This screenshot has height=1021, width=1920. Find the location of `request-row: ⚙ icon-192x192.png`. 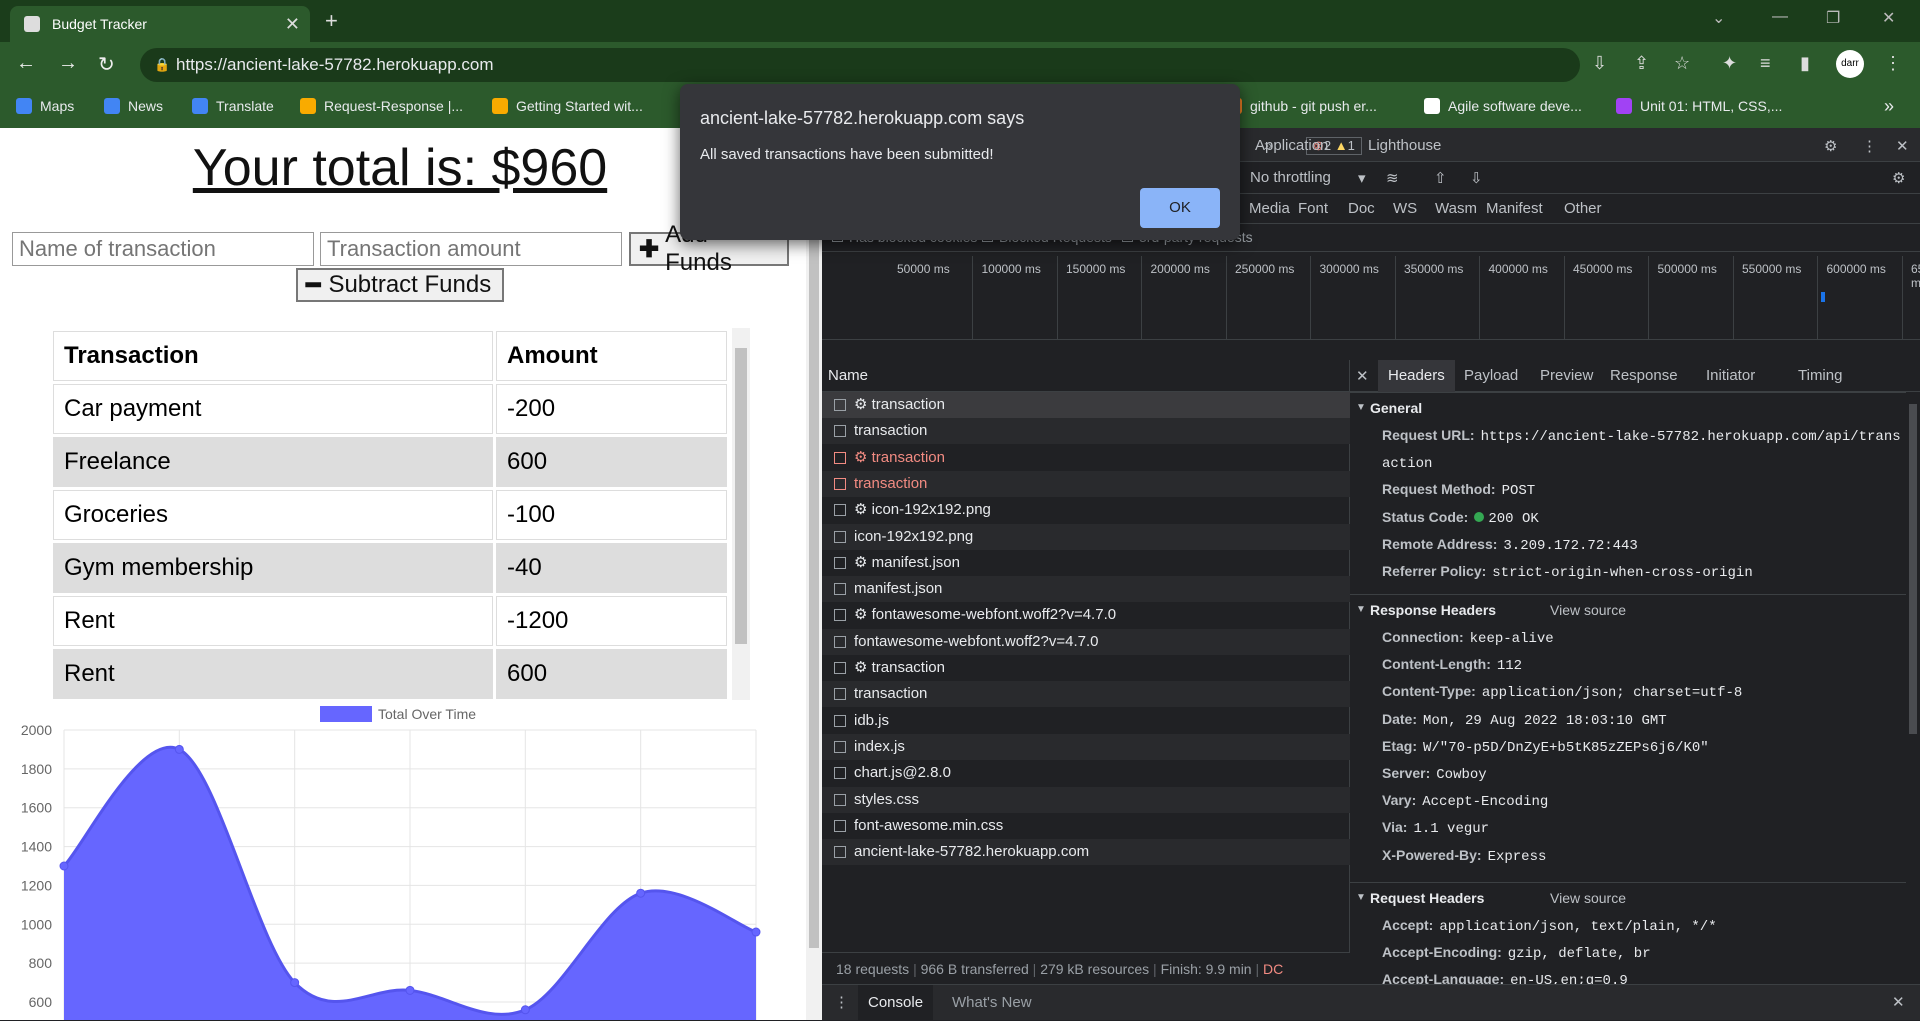

request-row: ⚙ icon-192x192.png is located at coordinates (1086, 510).